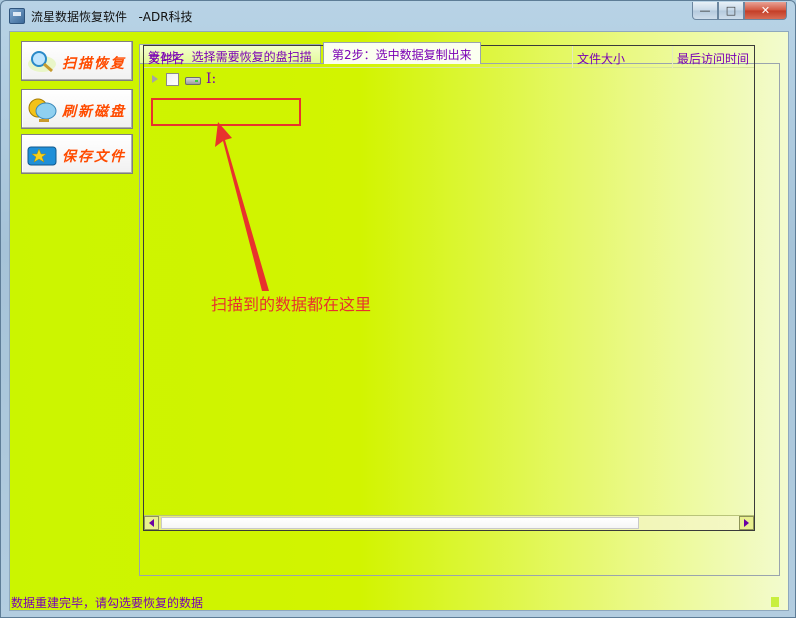 This screenshot has height=618, width=796. I want to click on minimize-button: —, so click(705, 11).